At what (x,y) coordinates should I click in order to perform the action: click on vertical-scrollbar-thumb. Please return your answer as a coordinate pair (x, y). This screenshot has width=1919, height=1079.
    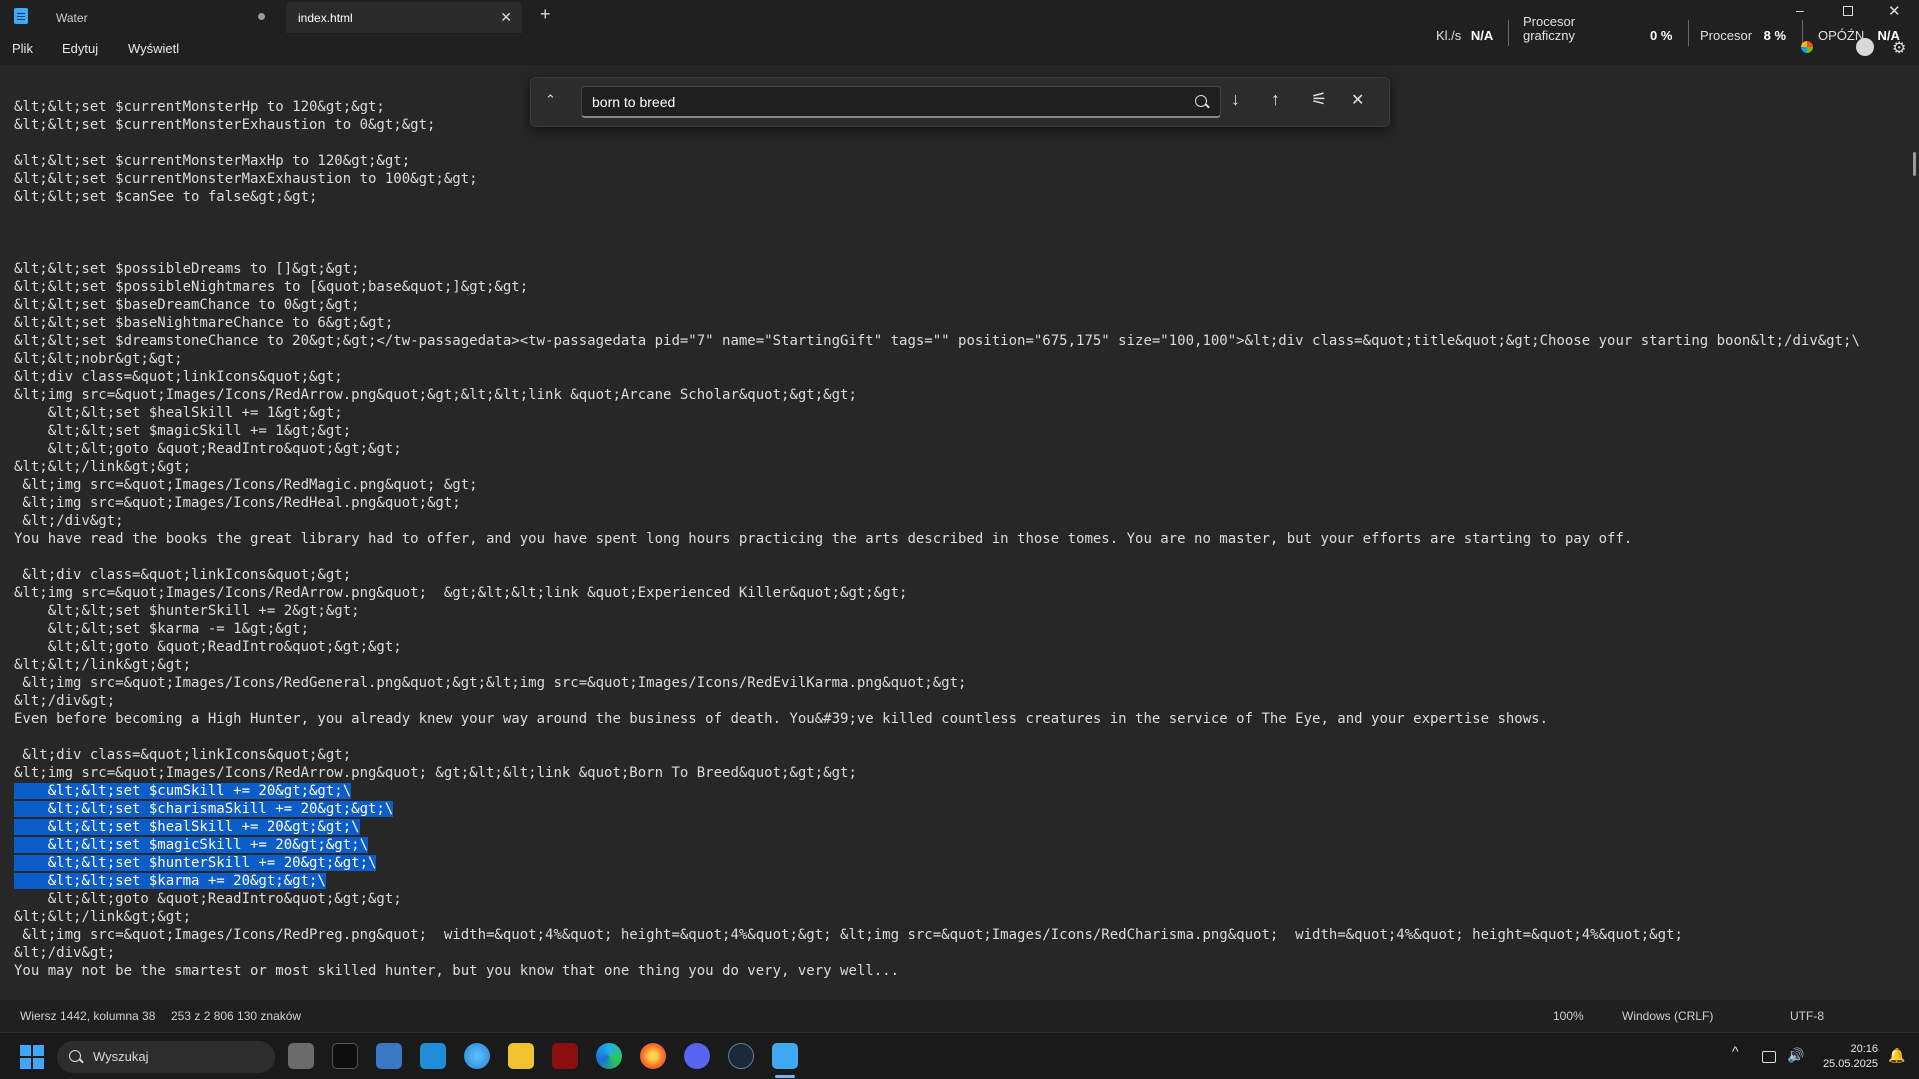
    Looking at the image, I should click on (1914, 164).